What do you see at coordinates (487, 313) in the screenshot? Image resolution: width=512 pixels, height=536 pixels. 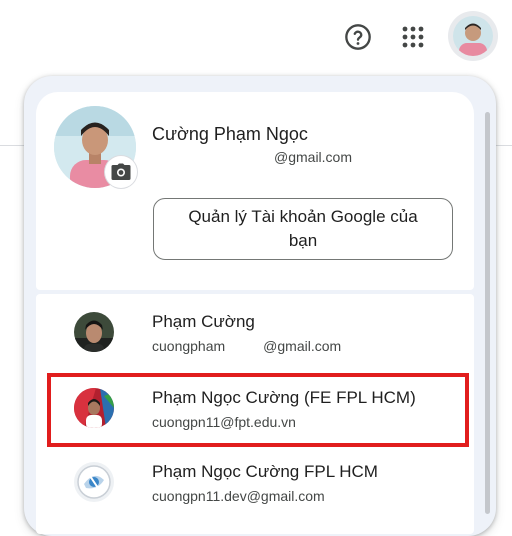 I see `panel-scrollbar` at bounding box center [487, 313].